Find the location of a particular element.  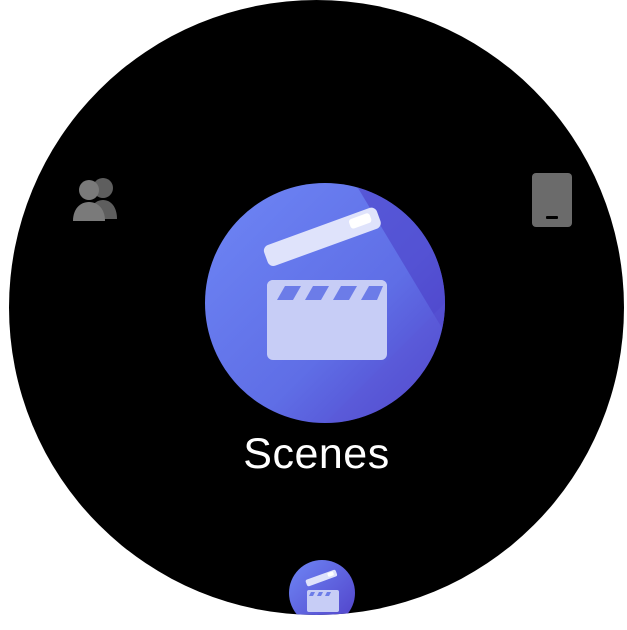

tablet-device-icon is located at coordinates (552, 200).